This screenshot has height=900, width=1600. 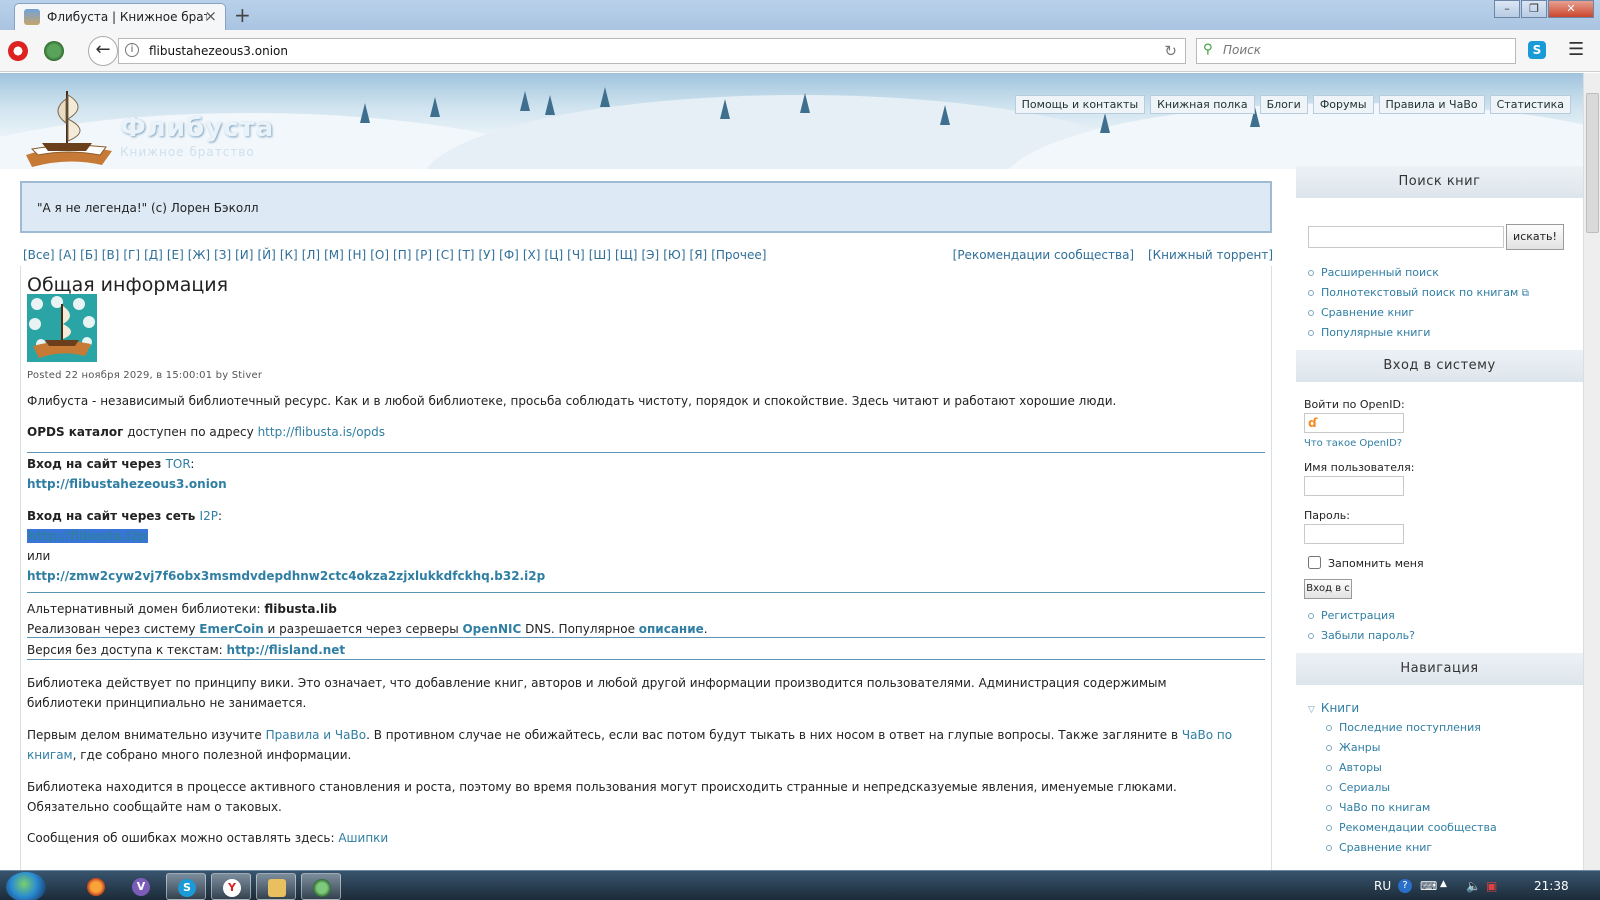 I want to click on nav-series: Сериалы, so click(x=1358, y=787).